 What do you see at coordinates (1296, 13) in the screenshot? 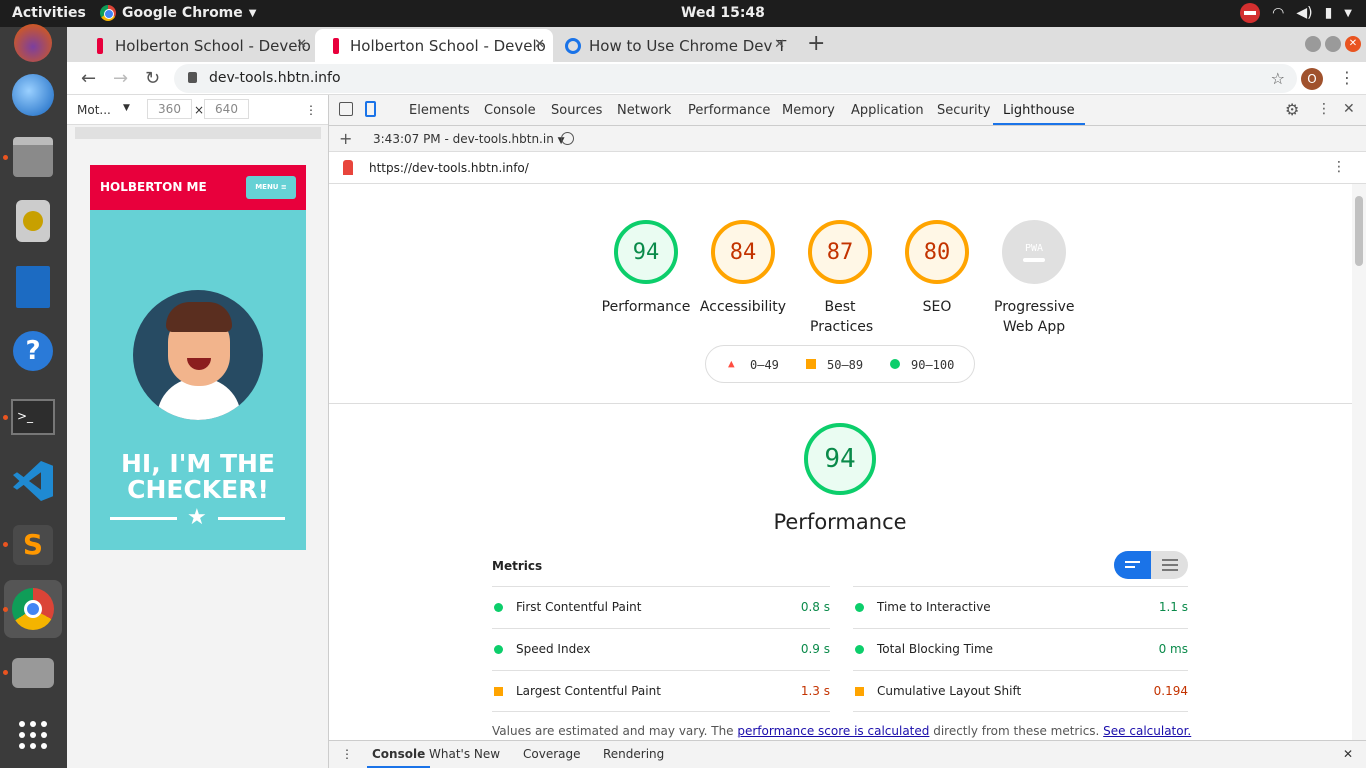
I see `system-tray: ◠ ◀) ▮ ▼` at bounding box center [1296, 13].